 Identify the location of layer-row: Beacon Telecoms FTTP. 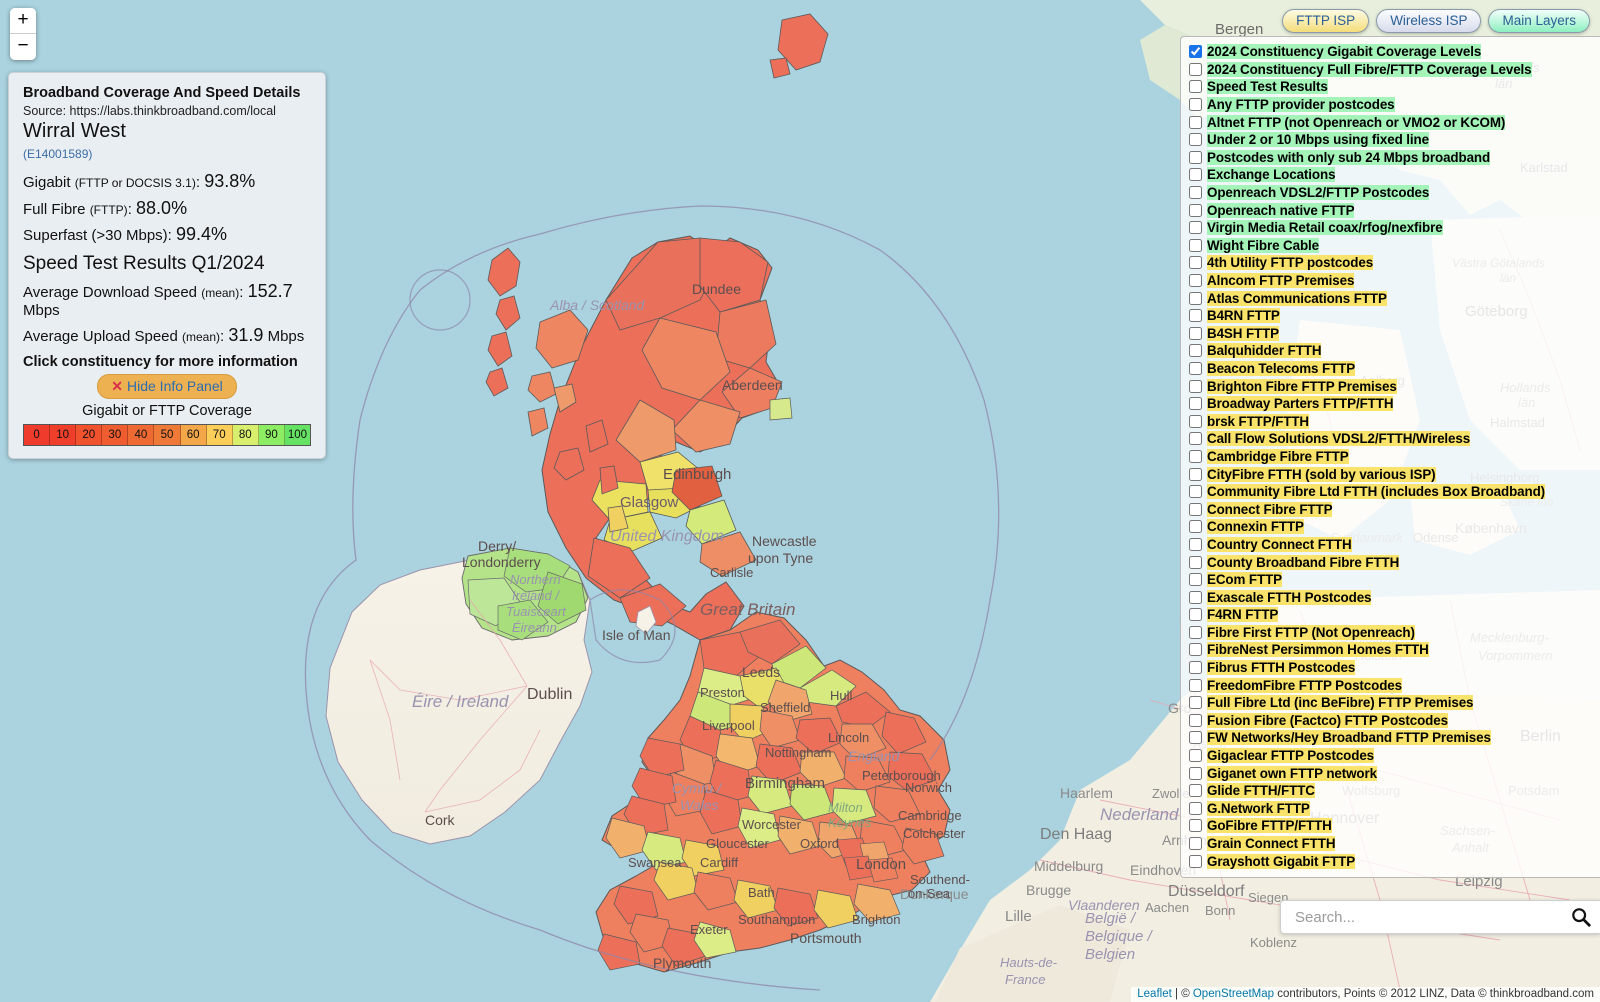
(1392, 369).